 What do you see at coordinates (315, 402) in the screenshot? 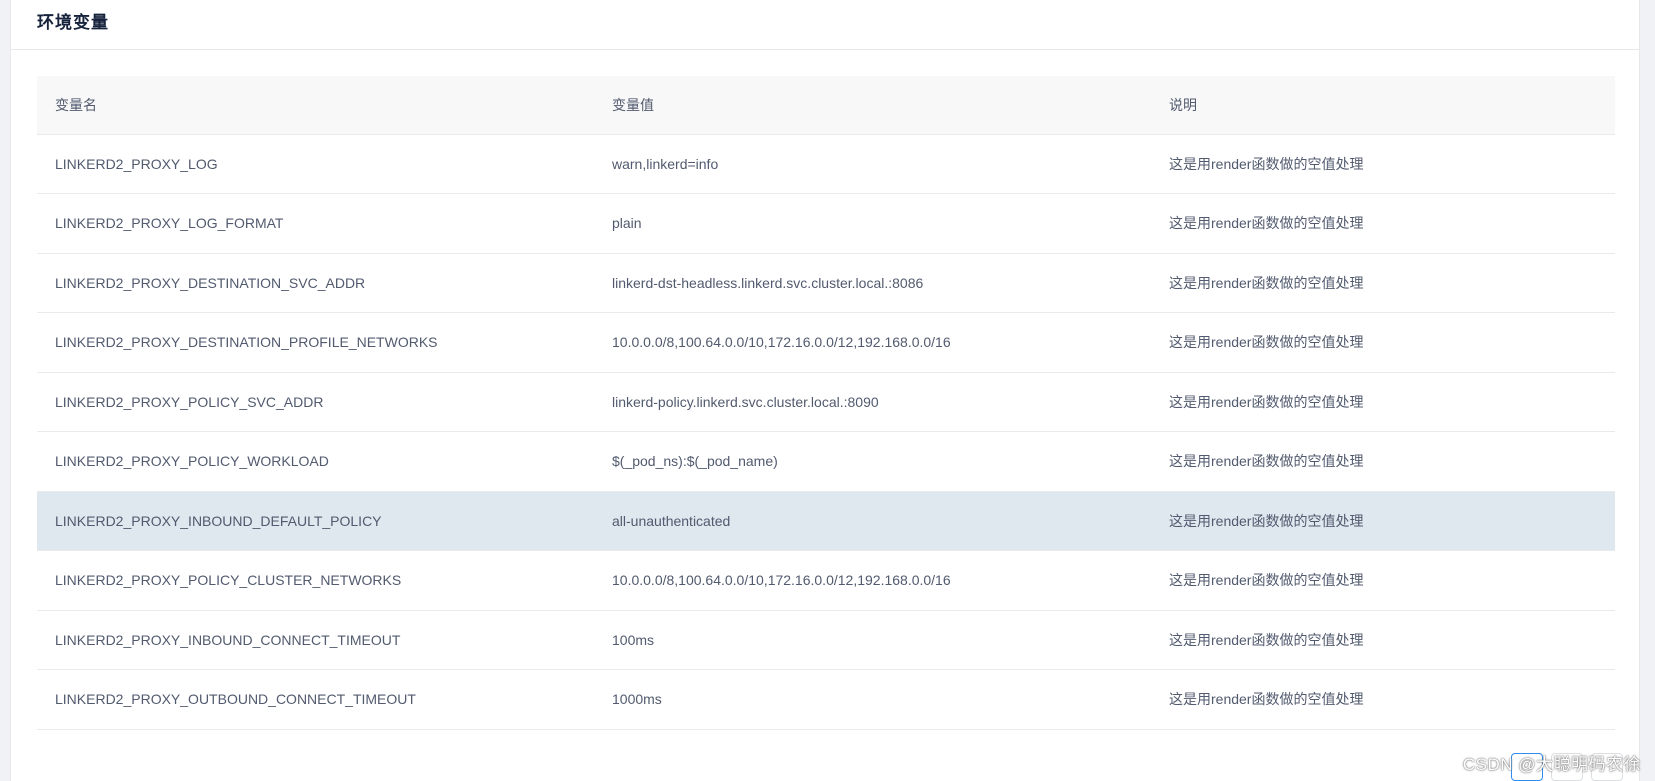
I see `cell-variable-name: LINKERD2_PROXY_POLICY_SVC_ADDR` at bounding box center [315, 402].